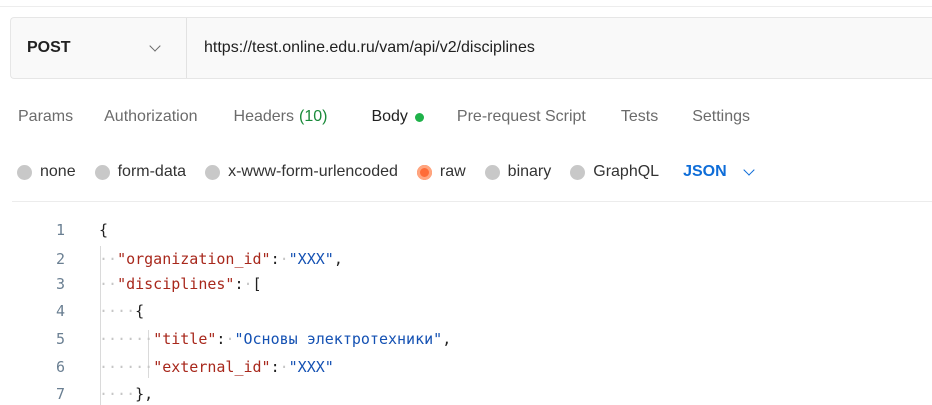 The image size is (932, 405). Describe the element at coordinates (313, 116) in the screenshot. I see `headers-count: (10)` at that location.